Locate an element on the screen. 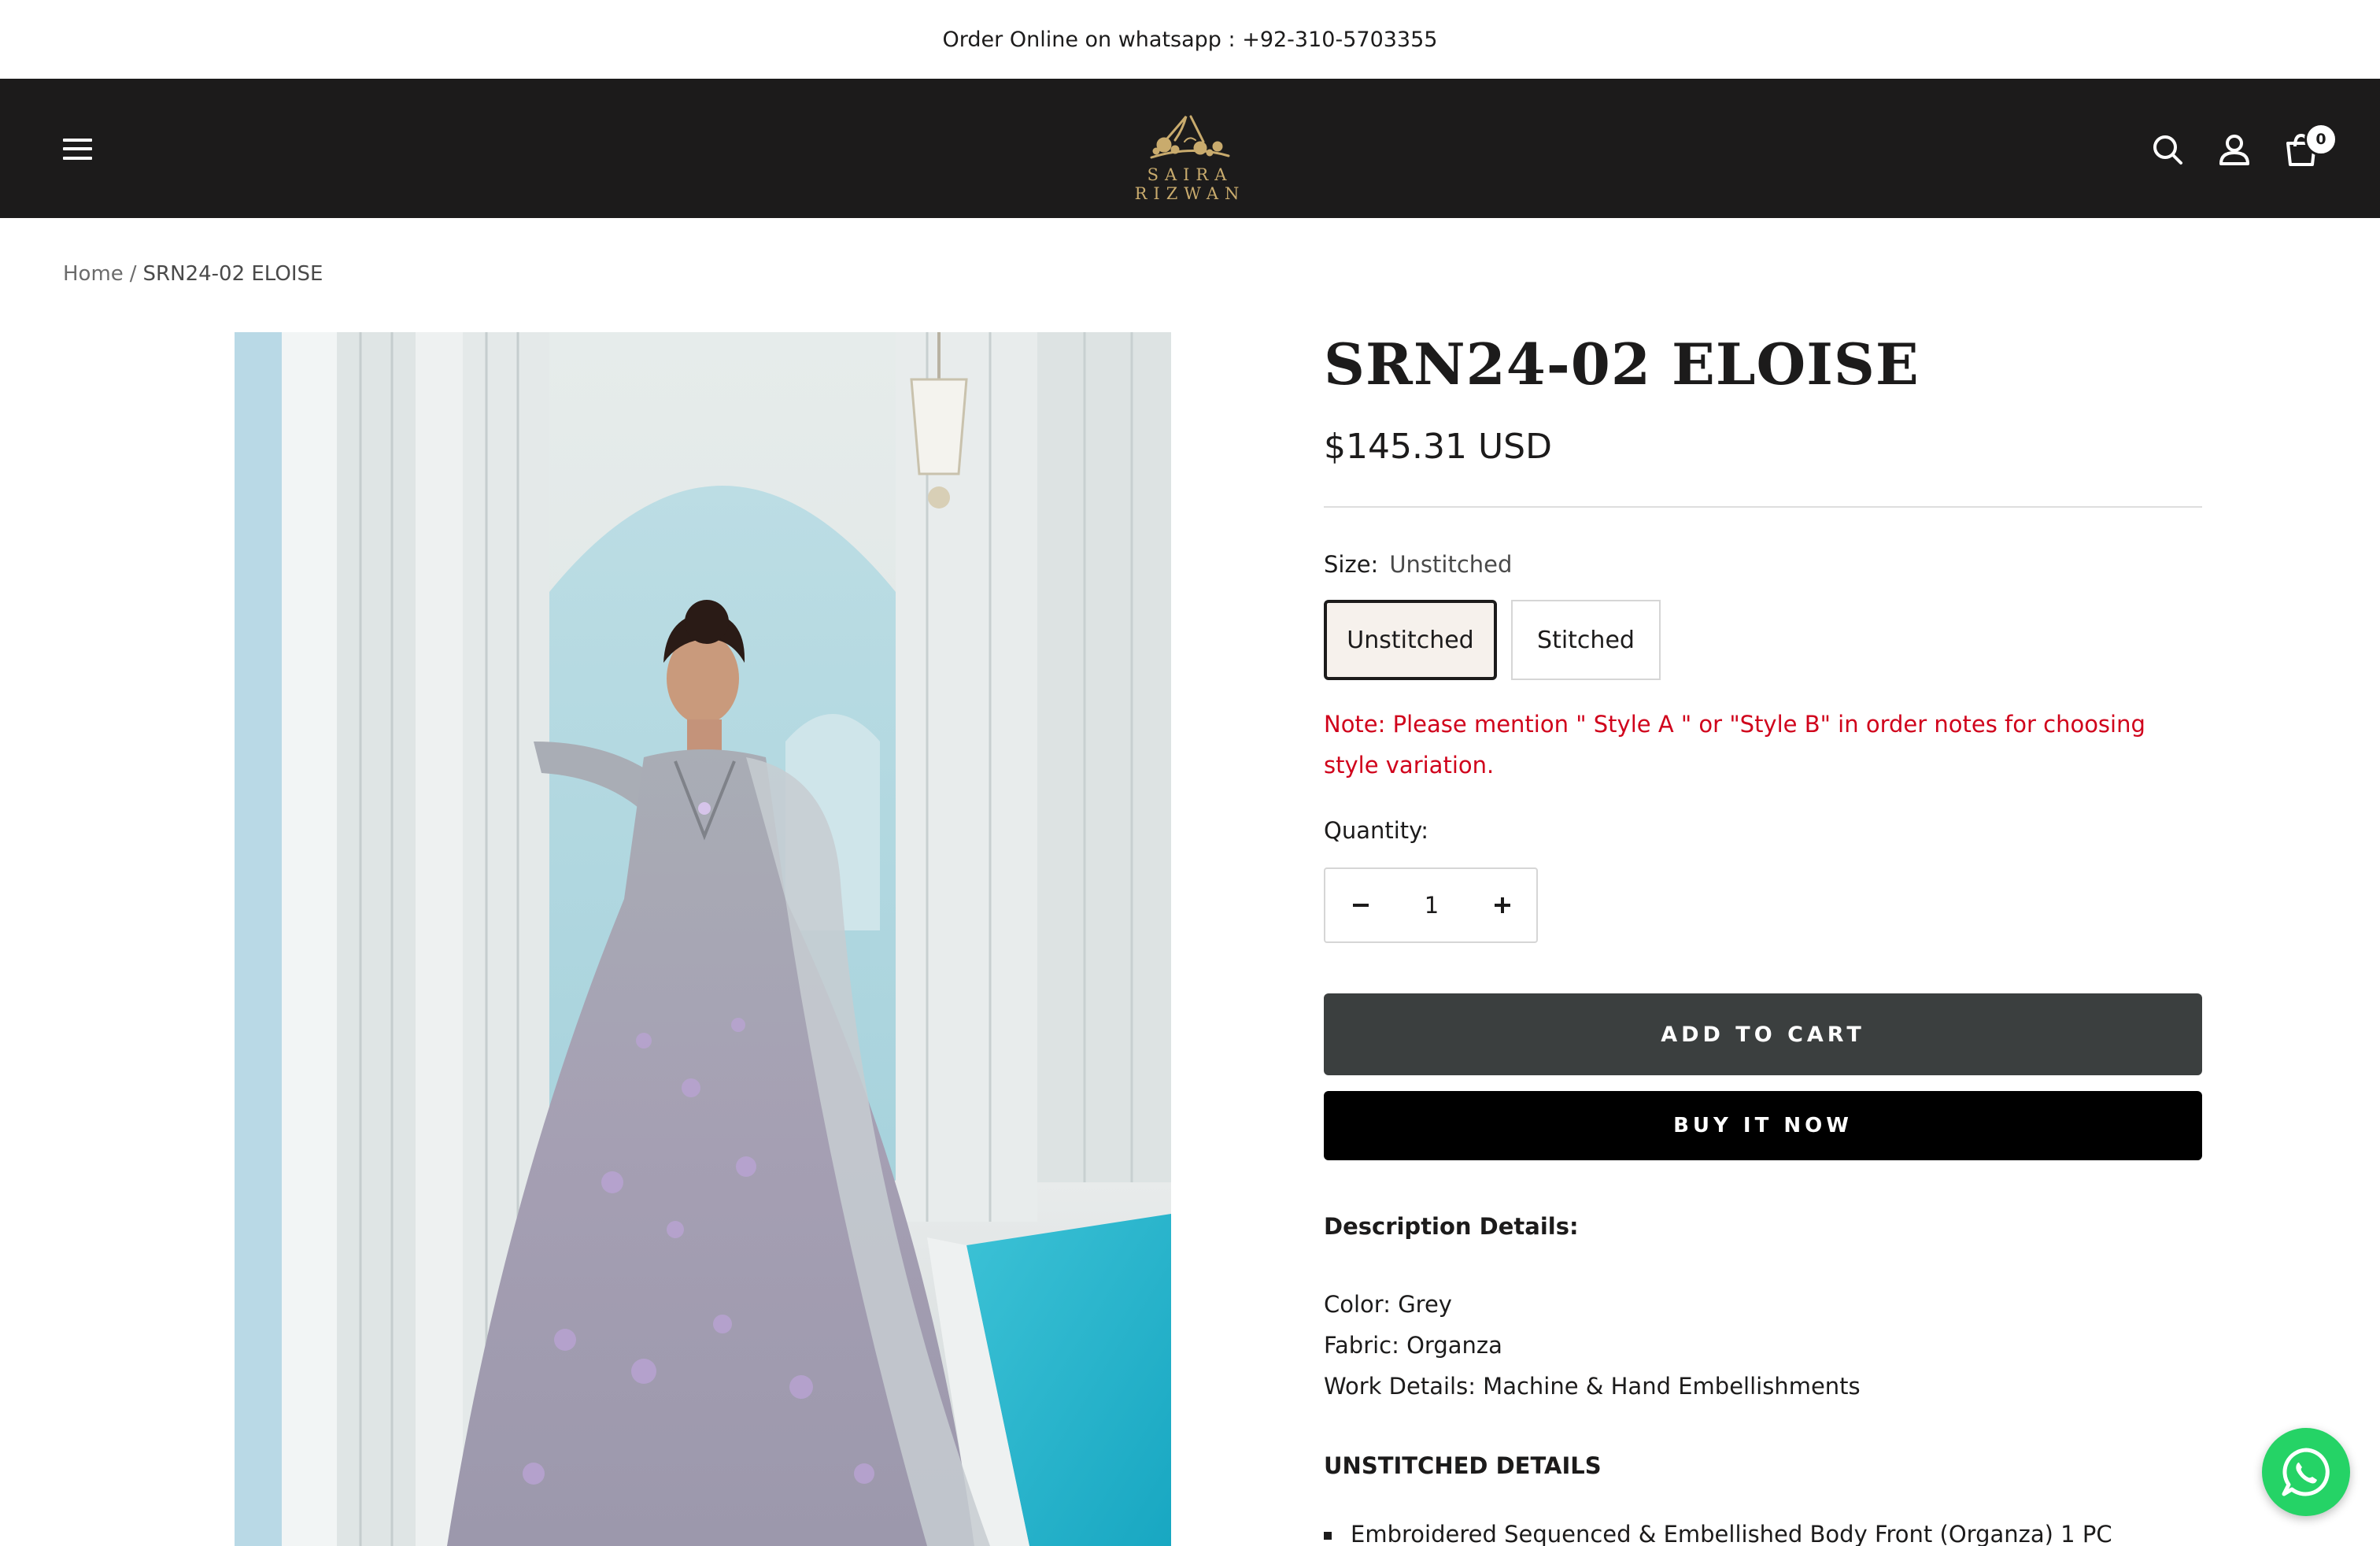 The height and width of the screenshot is (1546, 2380). minus-icon is located at coordinates (1361, 905).